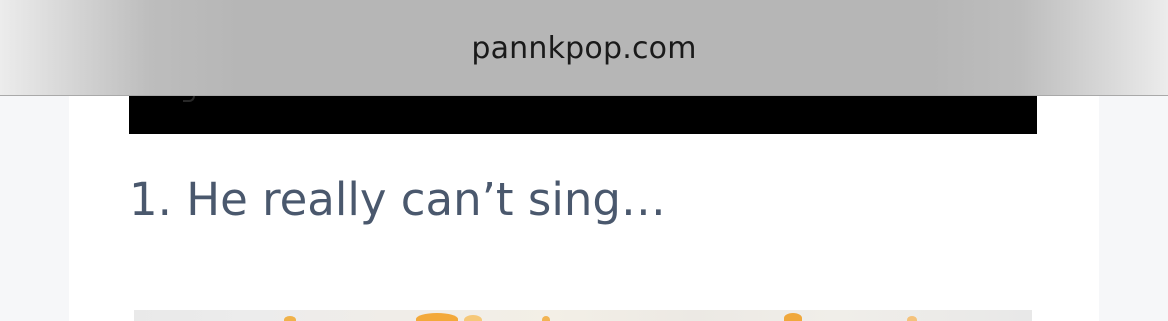 This screenshot has height=321, width=1168. I want to click on video-embed, so click(583, 113).